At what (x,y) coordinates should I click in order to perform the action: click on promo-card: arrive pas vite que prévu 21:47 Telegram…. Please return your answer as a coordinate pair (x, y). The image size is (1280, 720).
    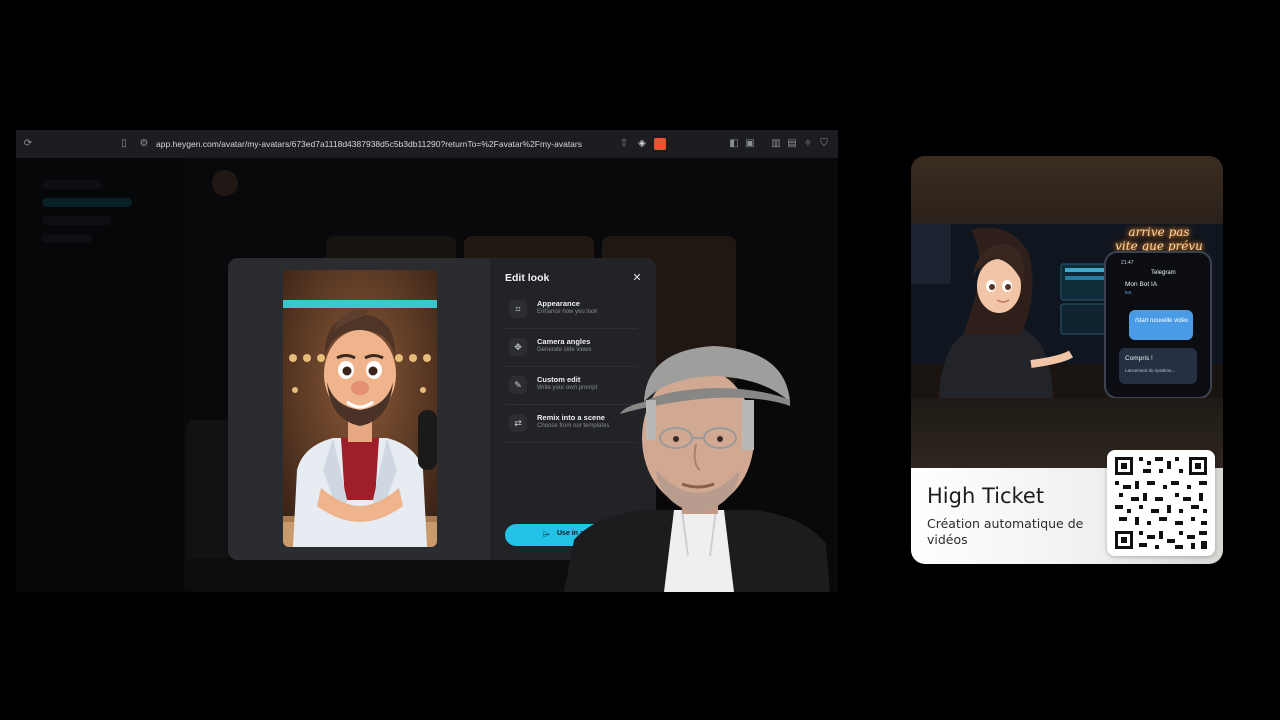
    Looking at the image, I should click on (1067, 360).